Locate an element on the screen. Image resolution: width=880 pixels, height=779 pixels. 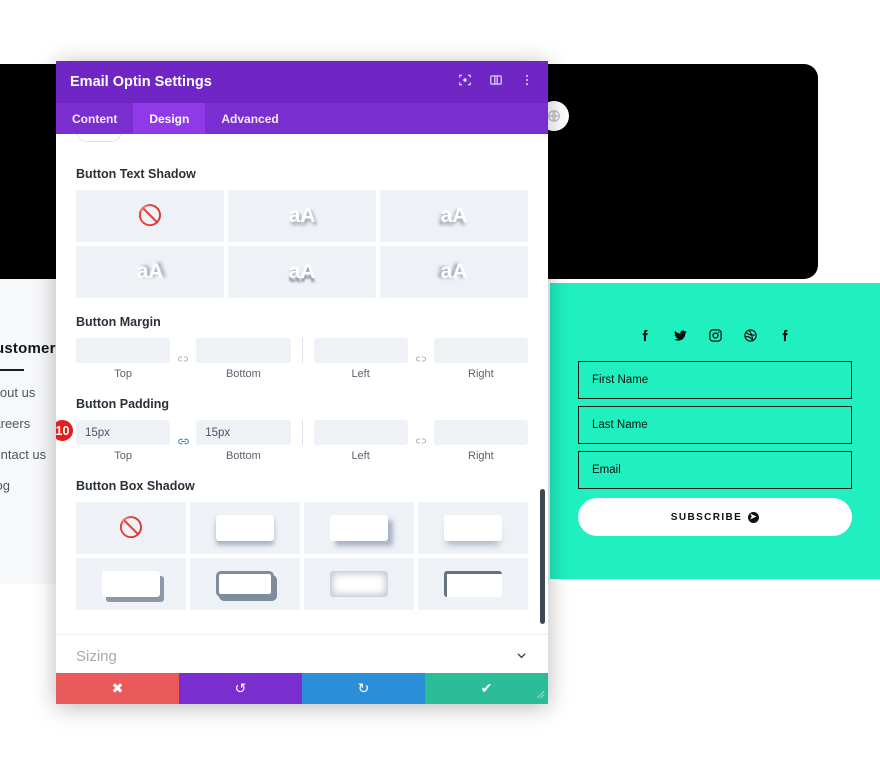
undo-button: ↺ is located at coordinates (240, 688).